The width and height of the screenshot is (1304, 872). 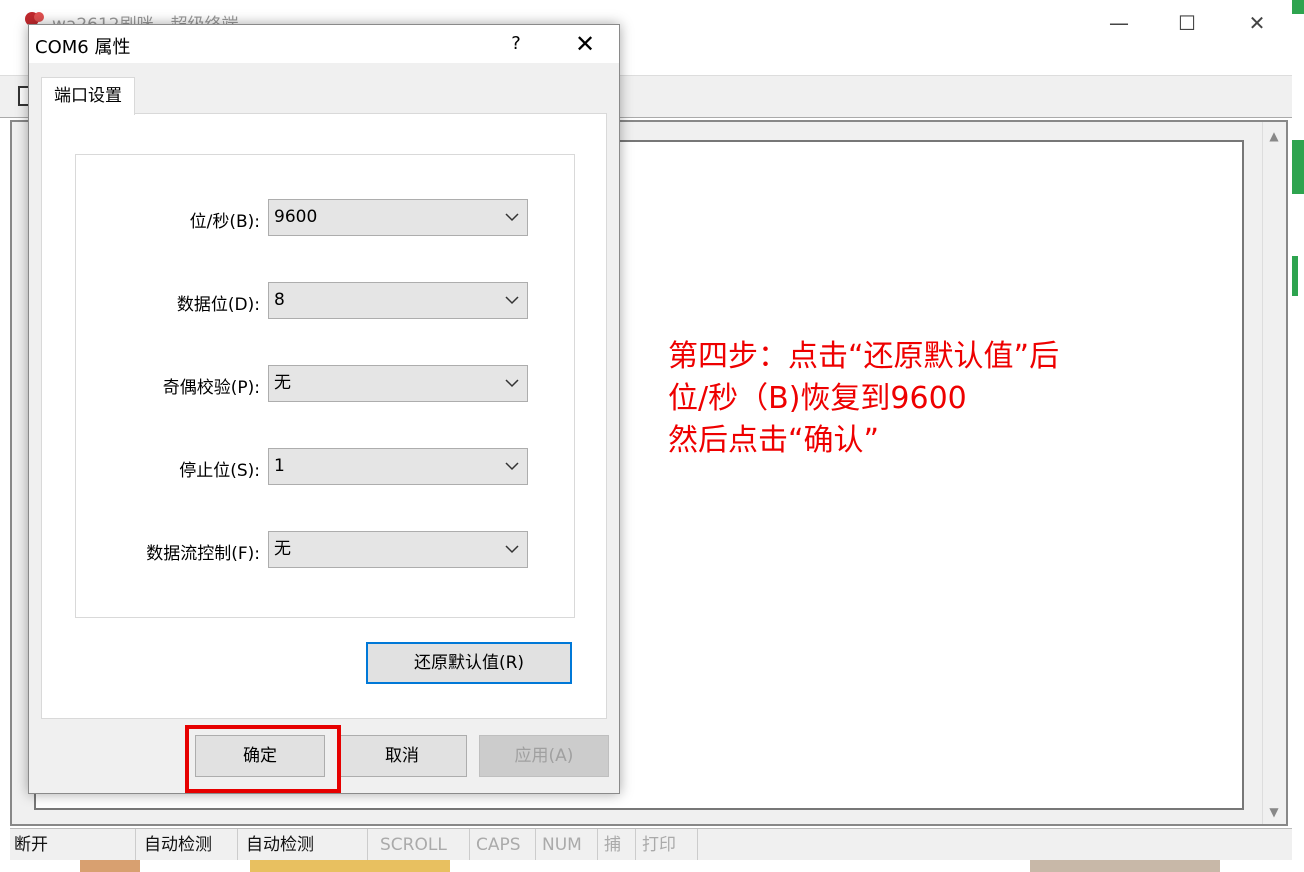 I want to click on annotation-line: 位/秒（B)恢复到9600, so click(x=817, y=398).